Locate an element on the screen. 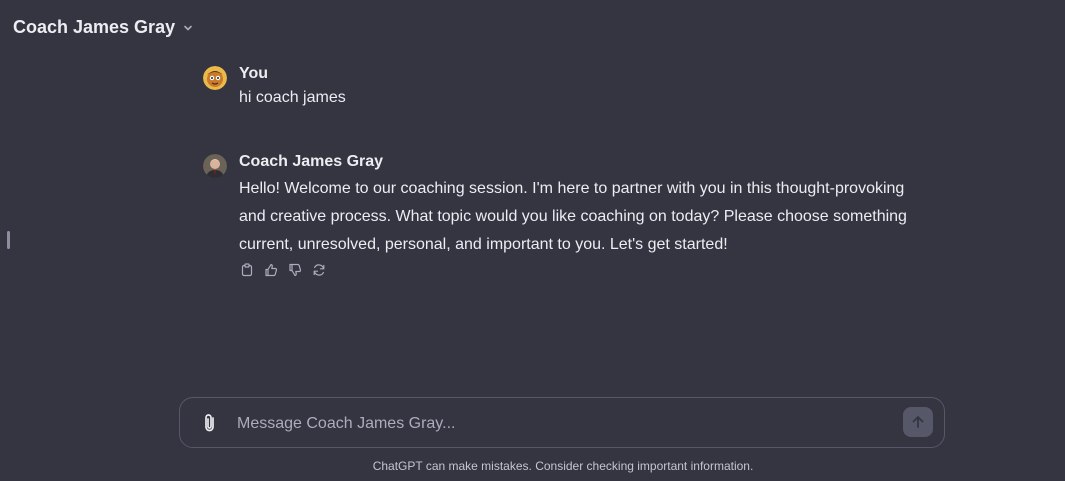 This screenshot has height=481, width=1065. paperclip-icon is located at coordinates (210, 423).